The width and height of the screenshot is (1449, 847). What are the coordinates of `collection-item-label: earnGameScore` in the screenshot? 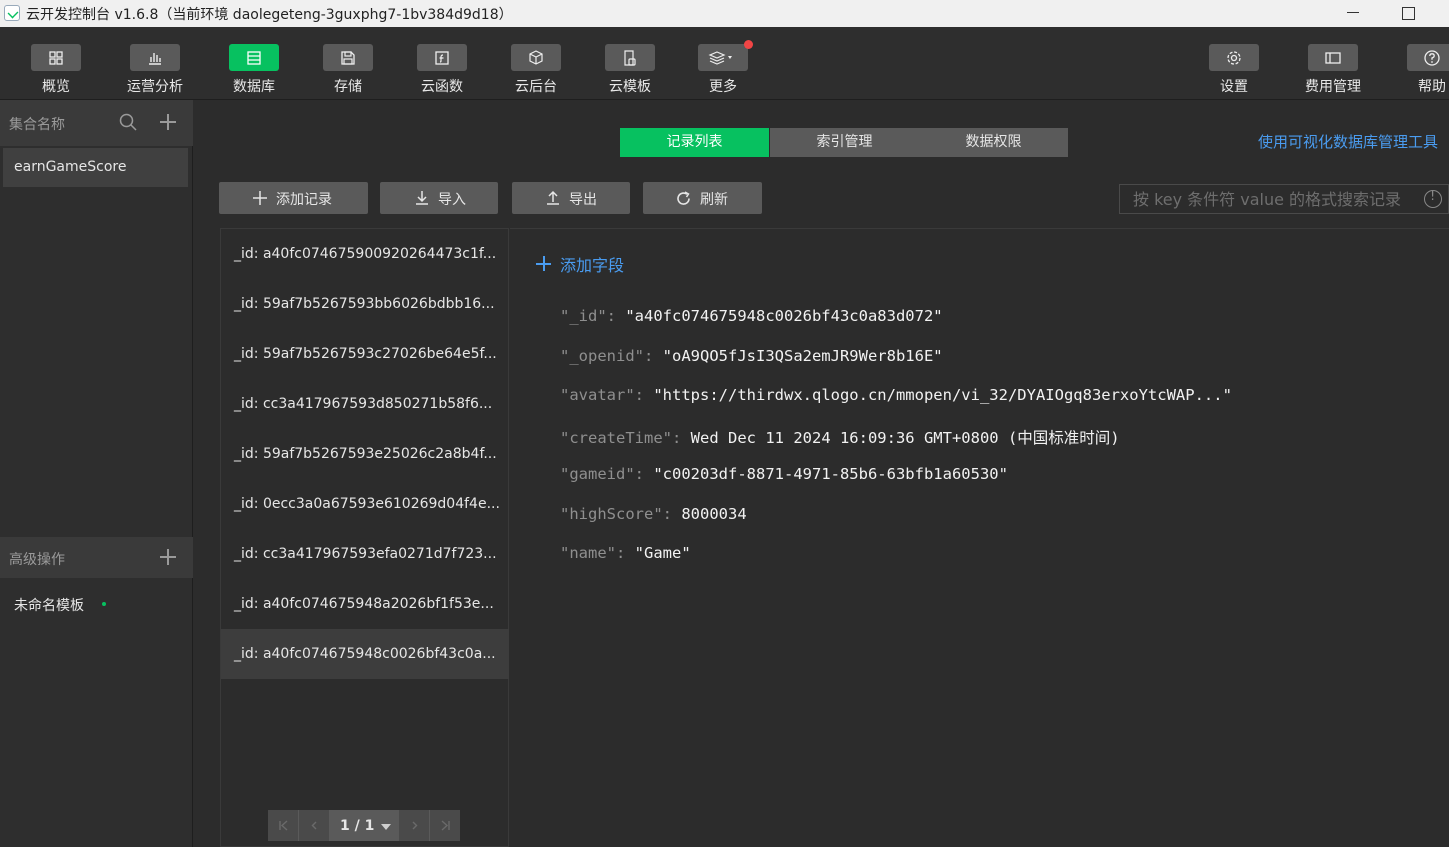 It's located at (70, 167).